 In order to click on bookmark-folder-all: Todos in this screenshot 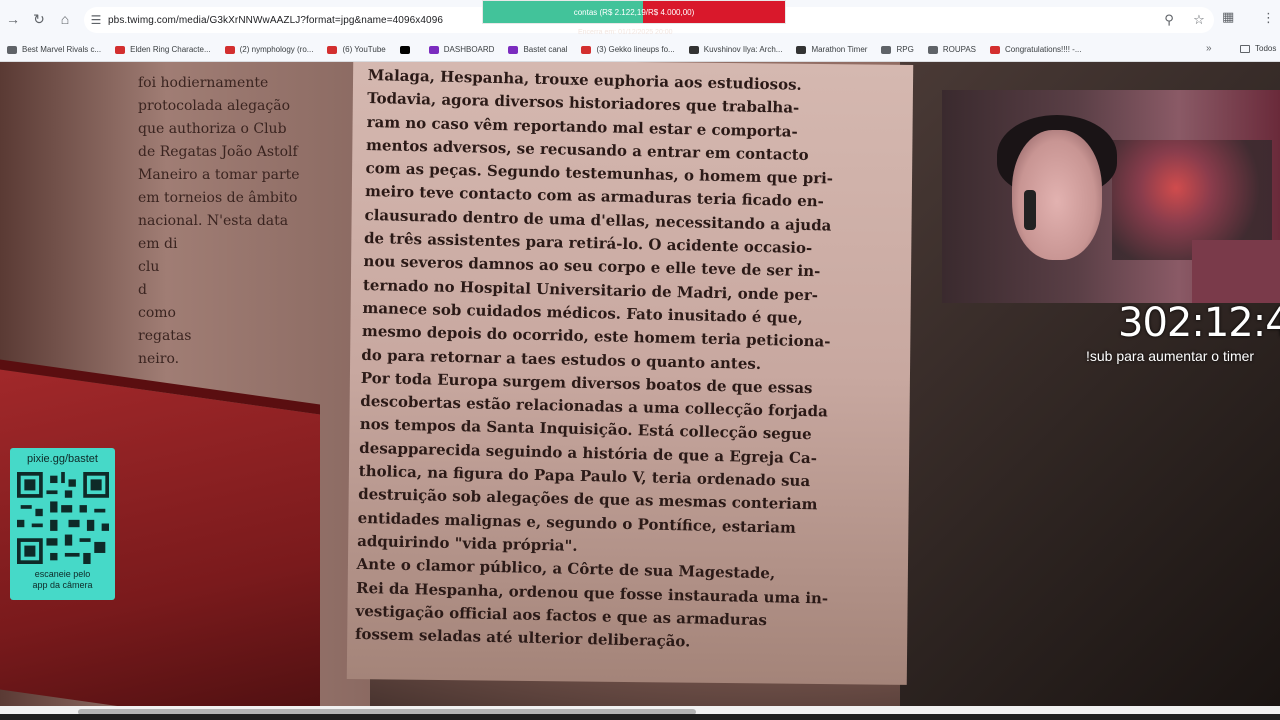, I will do `click(1258, 48)`.